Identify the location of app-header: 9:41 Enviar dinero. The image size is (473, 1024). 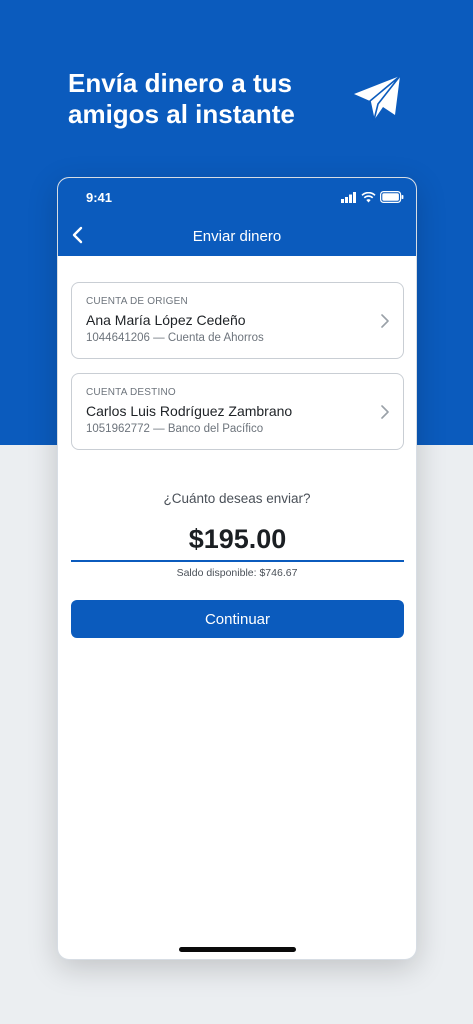
(237, 217).